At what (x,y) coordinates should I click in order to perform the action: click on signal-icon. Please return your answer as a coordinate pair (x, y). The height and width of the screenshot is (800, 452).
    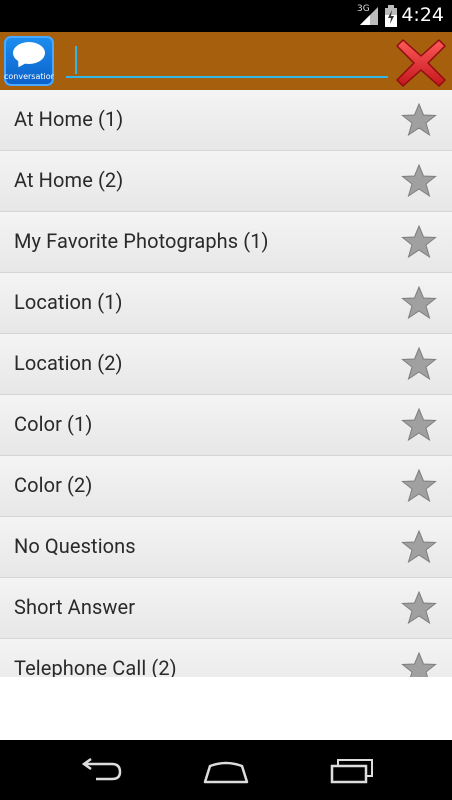
    Looking at the image, I should click on (369, 16).